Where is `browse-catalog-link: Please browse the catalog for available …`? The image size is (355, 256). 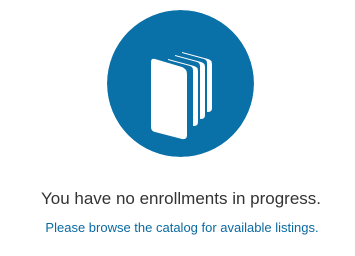 browse-catalog-link: Please browse the catalog for available … is located at coordinates (177, 228).